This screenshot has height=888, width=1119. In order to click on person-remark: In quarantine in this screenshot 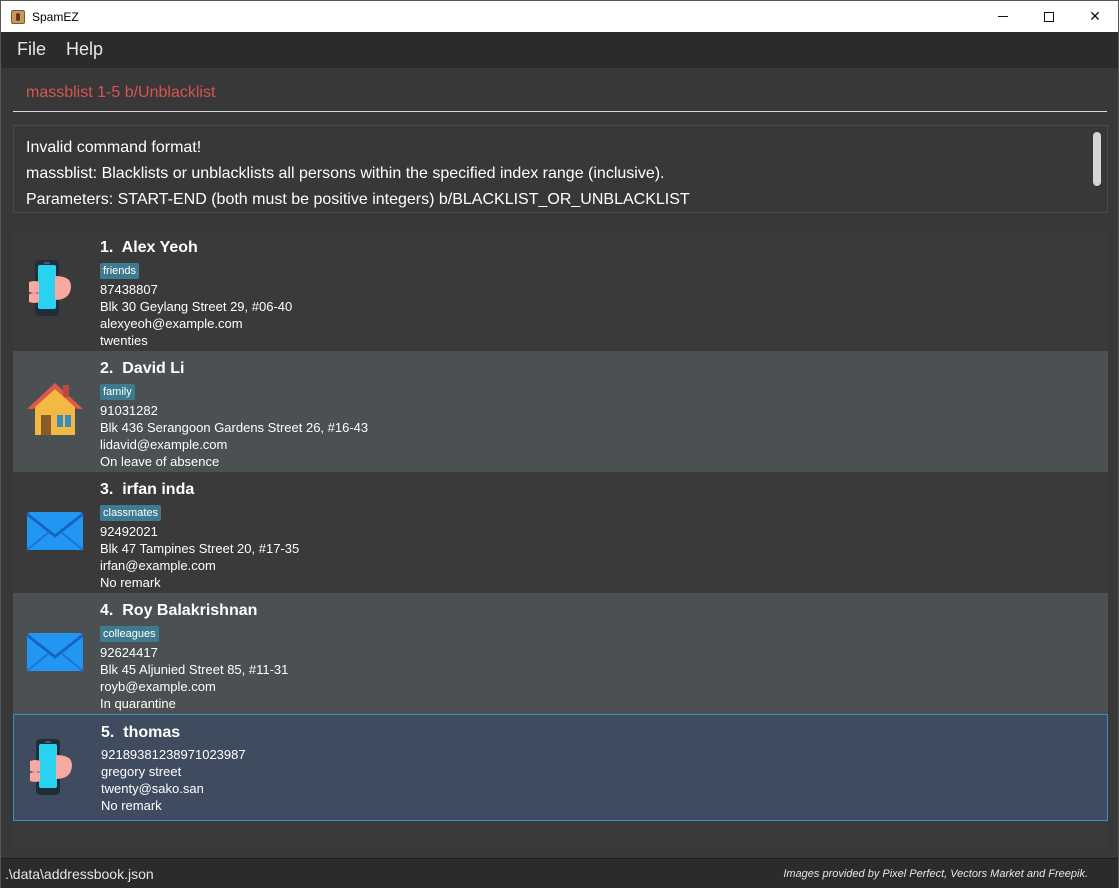, I will do `click(138, 703)`.